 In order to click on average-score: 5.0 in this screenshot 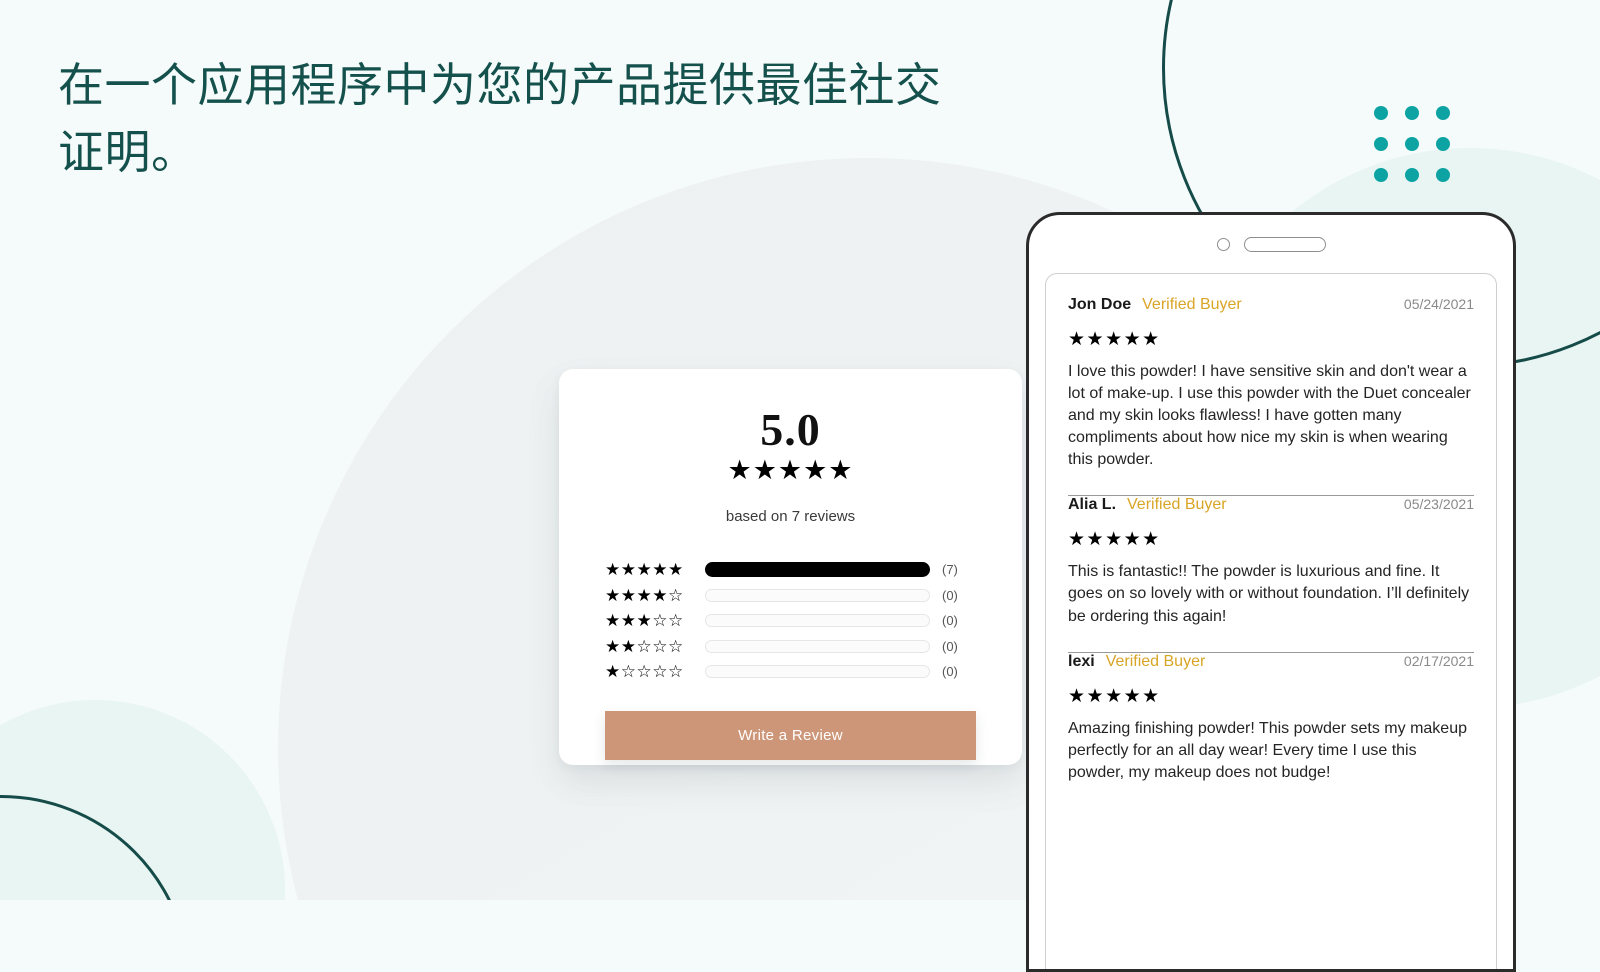, I will do `click(790, 429)`.